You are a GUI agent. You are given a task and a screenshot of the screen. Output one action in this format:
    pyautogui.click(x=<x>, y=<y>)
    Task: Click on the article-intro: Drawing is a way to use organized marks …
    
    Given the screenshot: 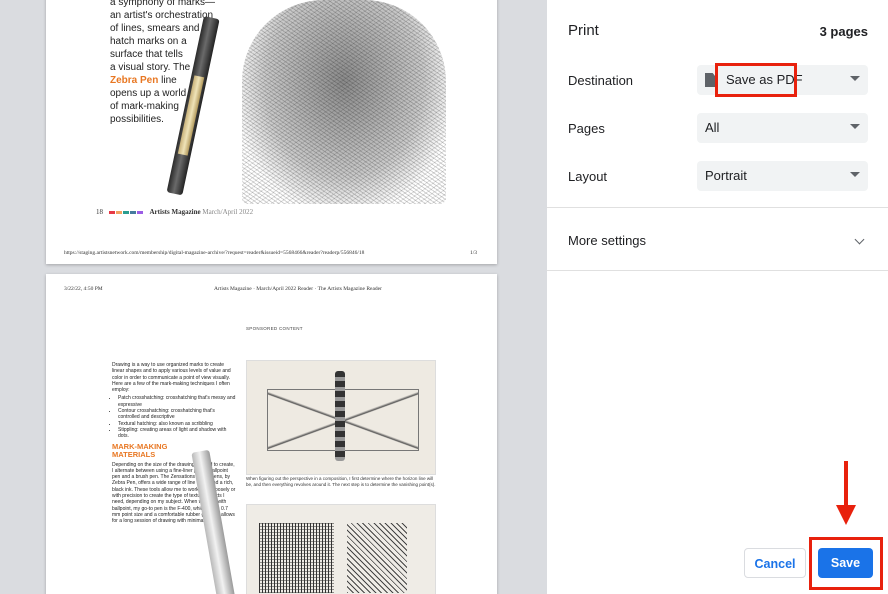 What is the action you would take?
    pyautogui.click(x=171, y=378)
    